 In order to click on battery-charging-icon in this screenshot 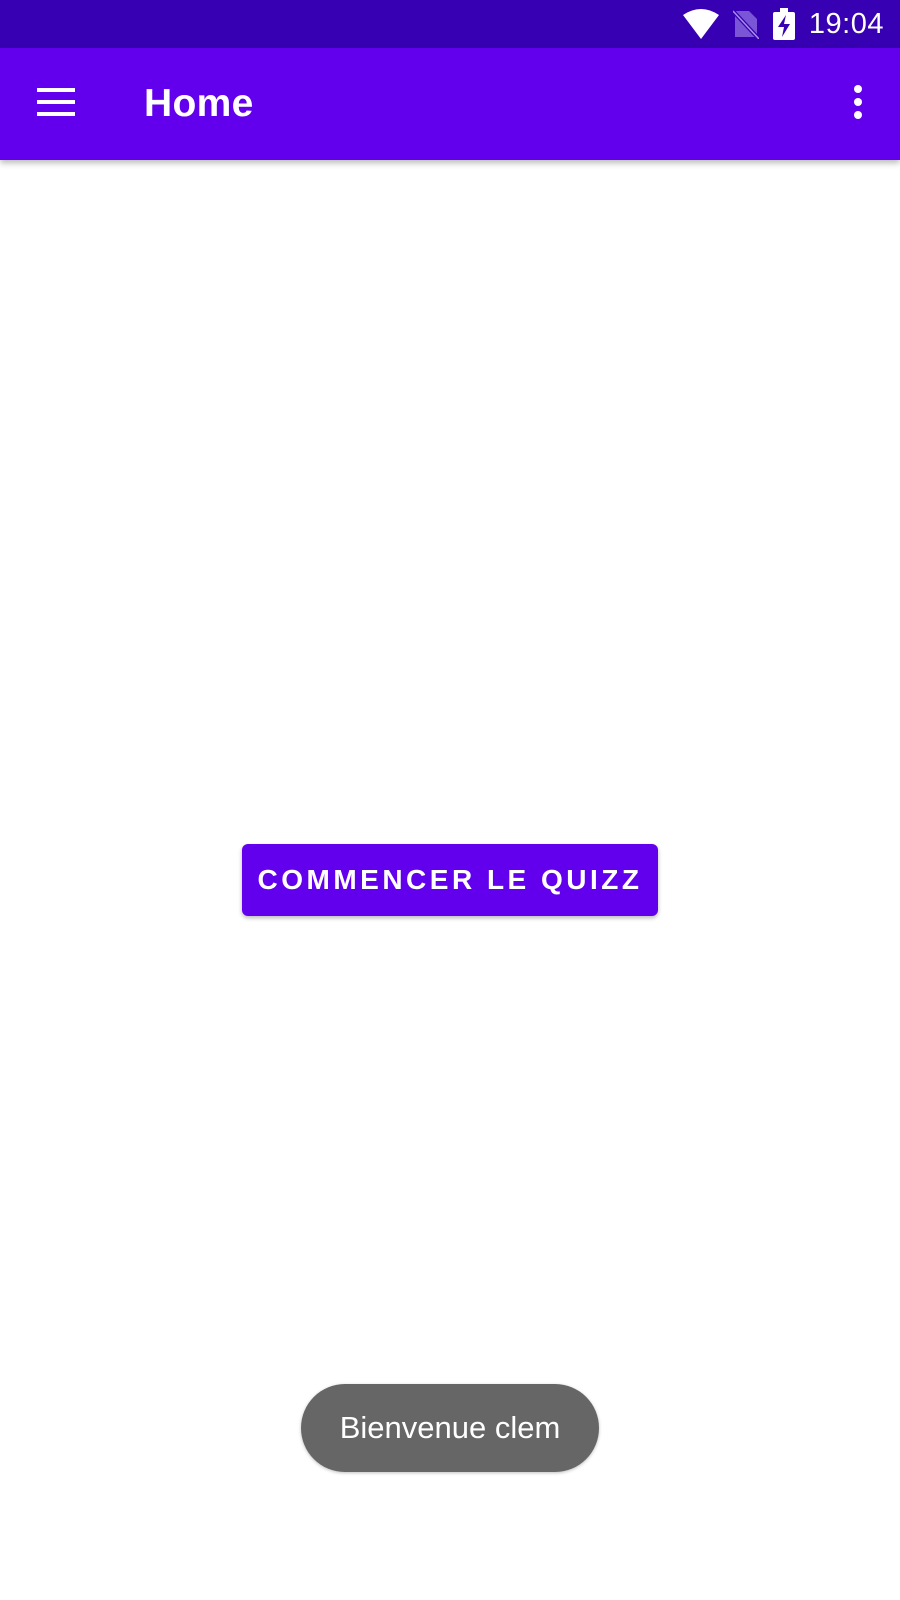, I will do `click(783, 24)`.